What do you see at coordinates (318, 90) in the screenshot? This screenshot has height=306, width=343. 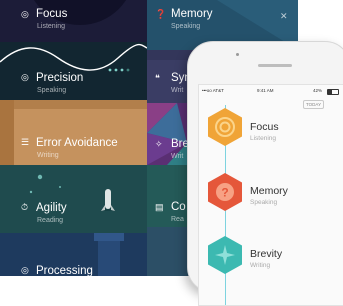 I see `battery-status: 42%` at bounding box center [318, 90].